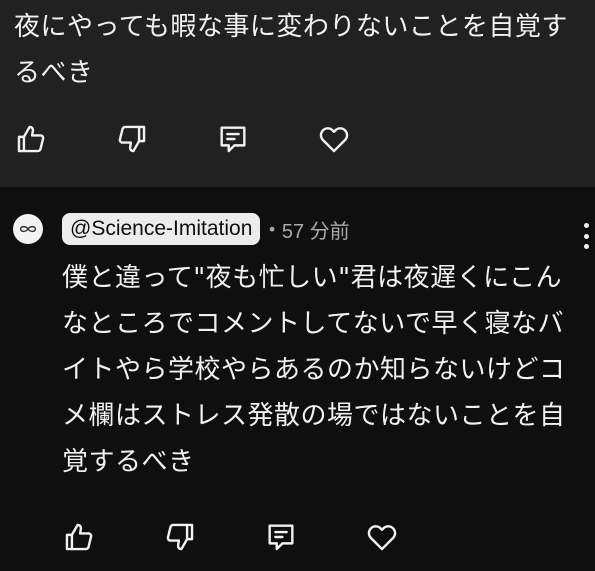 This screenshot has width=595, height=571. What do you see at coordinates (291, 50) in the screenshot?
I see `comment-text: 夜にやっても暇な事に変わりないことを自覚するべき` at bounding box center [291, 50].